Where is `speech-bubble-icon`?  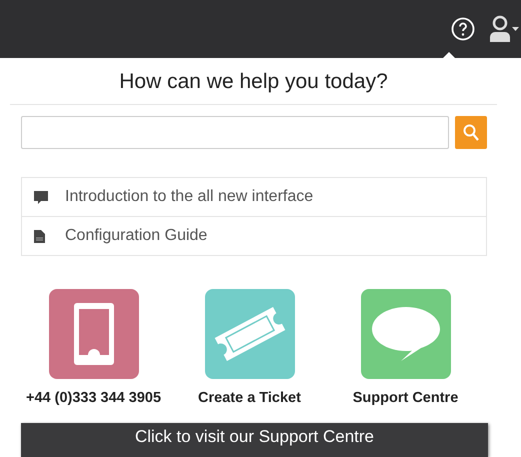
speech-bubble-icon is located at coordinates (405, 334).